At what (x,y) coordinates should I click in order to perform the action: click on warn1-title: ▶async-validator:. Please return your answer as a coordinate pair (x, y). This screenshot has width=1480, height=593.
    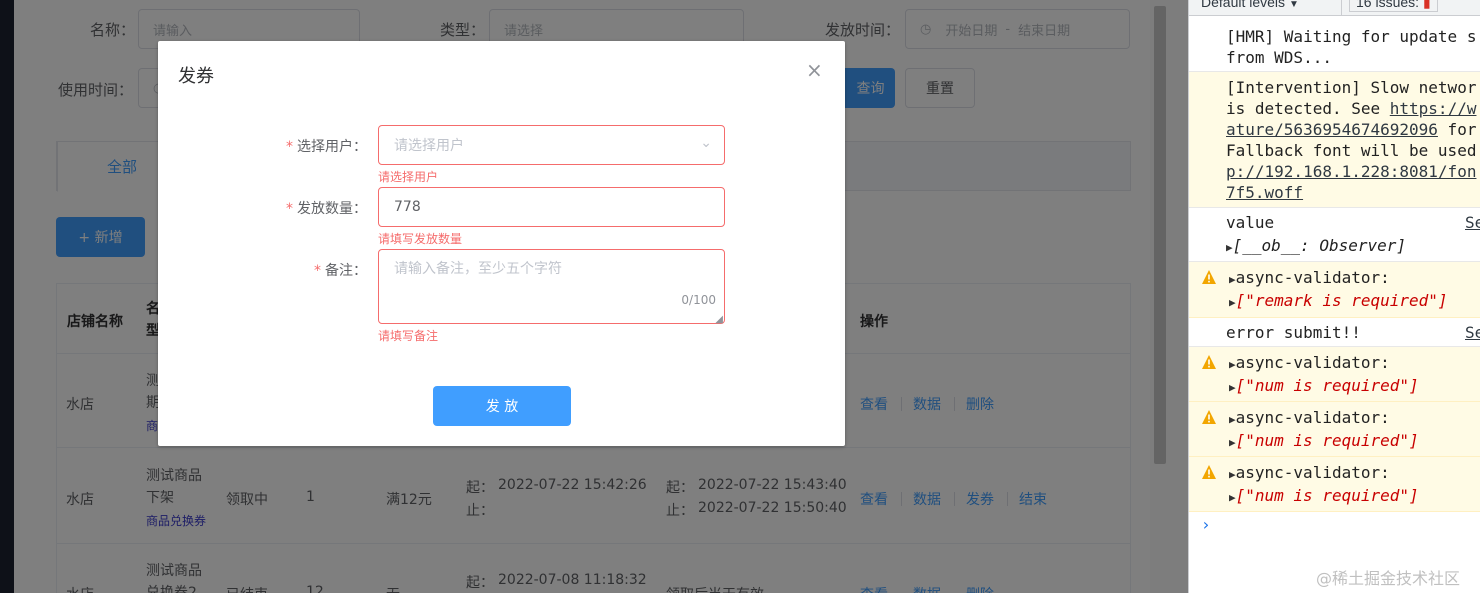
    Looking at the image, I should click on (1309, 277).